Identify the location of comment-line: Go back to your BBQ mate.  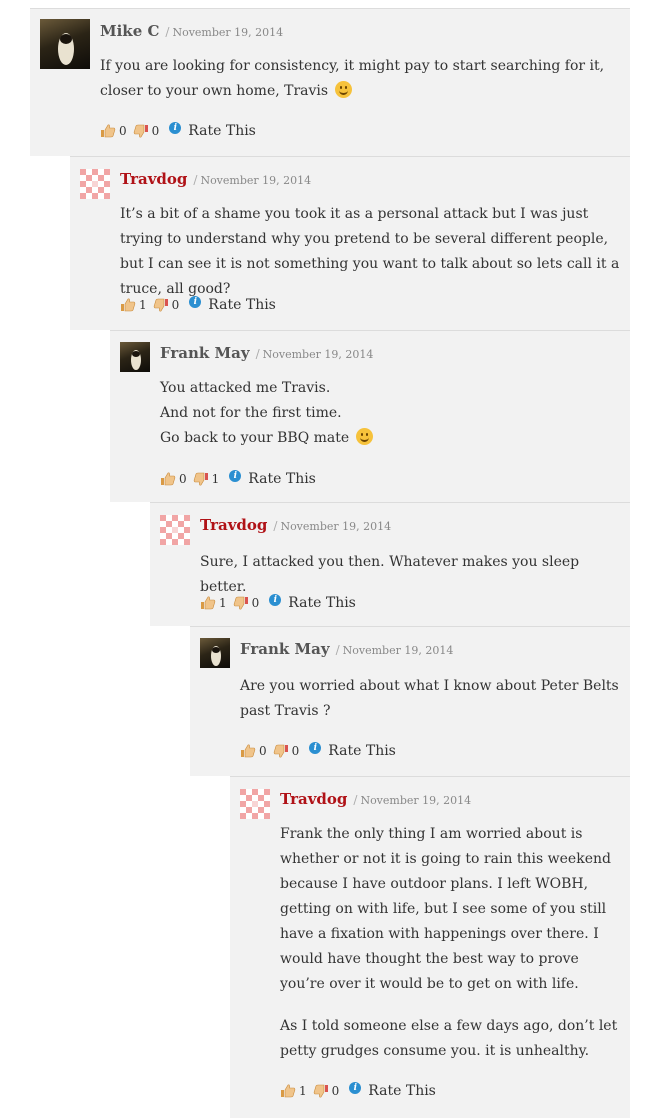
(255, 438).